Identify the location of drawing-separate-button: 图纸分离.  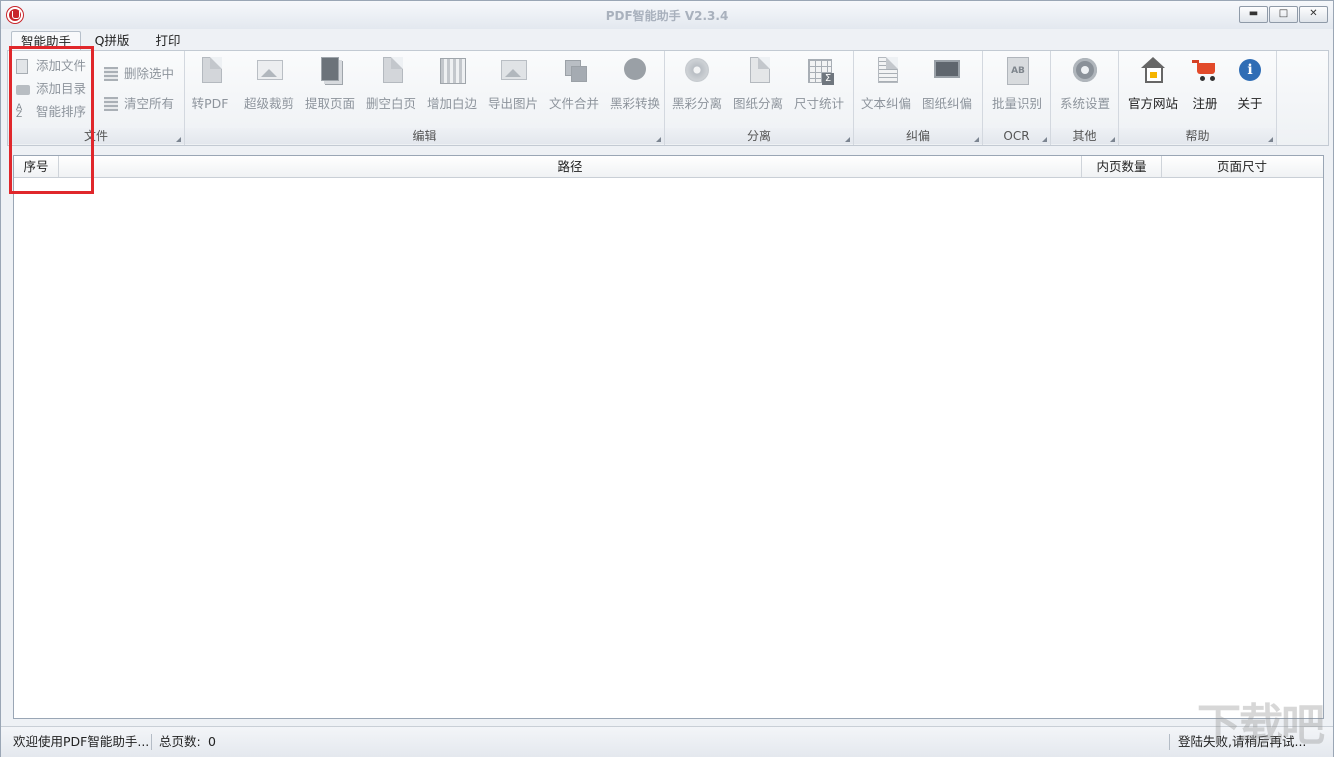
(758, 83).